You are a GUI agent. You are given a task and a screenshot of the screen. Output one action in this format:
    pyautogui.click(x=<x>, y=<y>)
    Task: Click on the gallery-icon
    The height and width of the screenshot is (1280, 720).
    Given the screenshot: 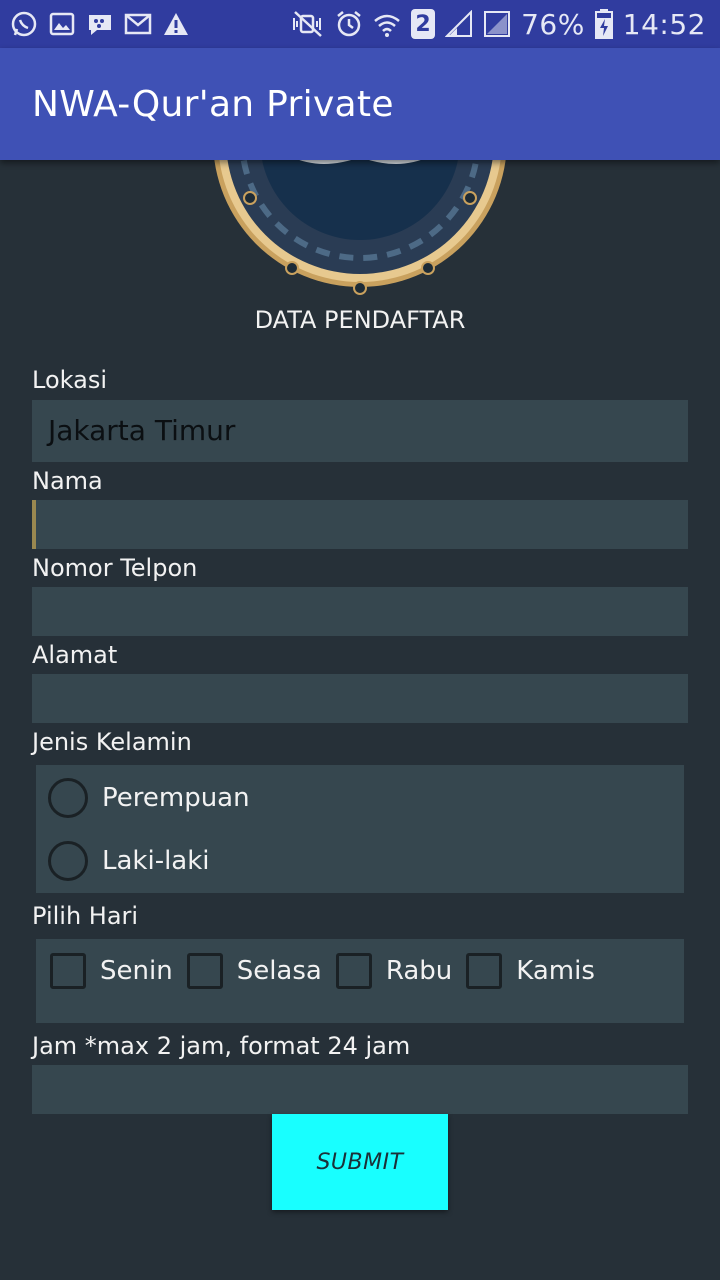 What is the action you would take?
    pyautogui.click(x=62, y=24)
    